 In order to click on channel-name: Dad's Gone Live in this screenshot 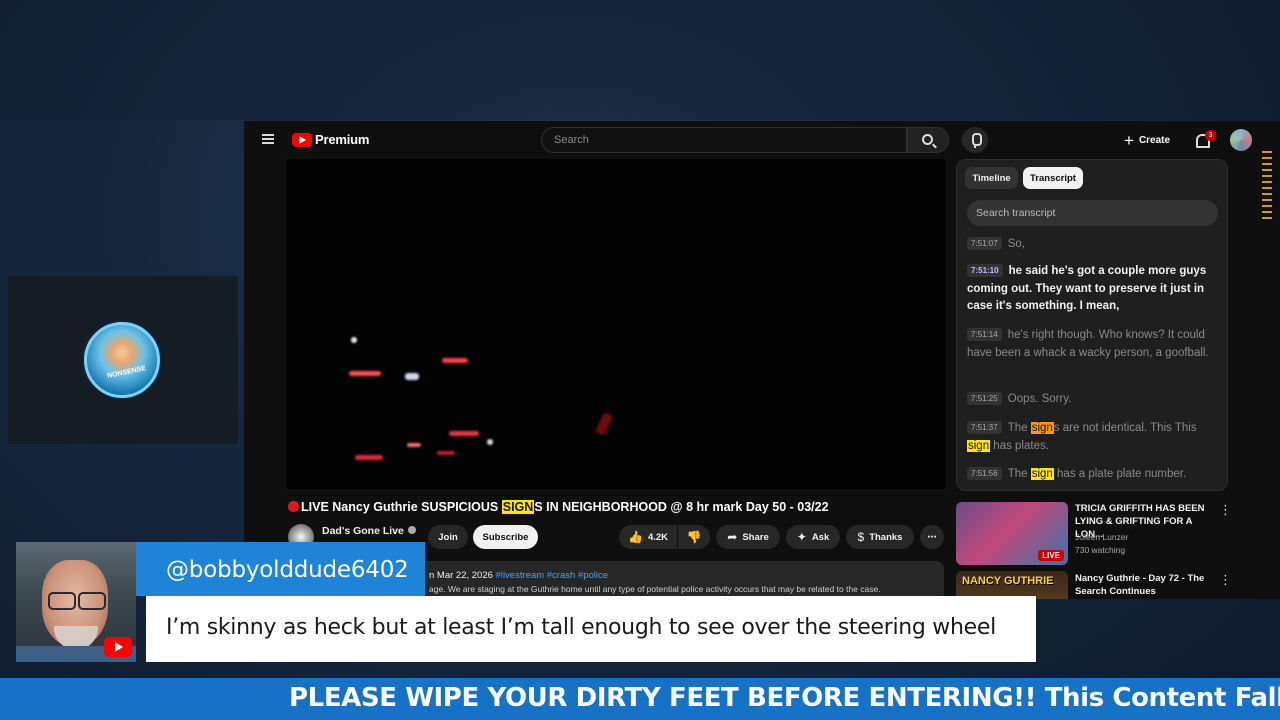, I will do `click(369, 531)`.